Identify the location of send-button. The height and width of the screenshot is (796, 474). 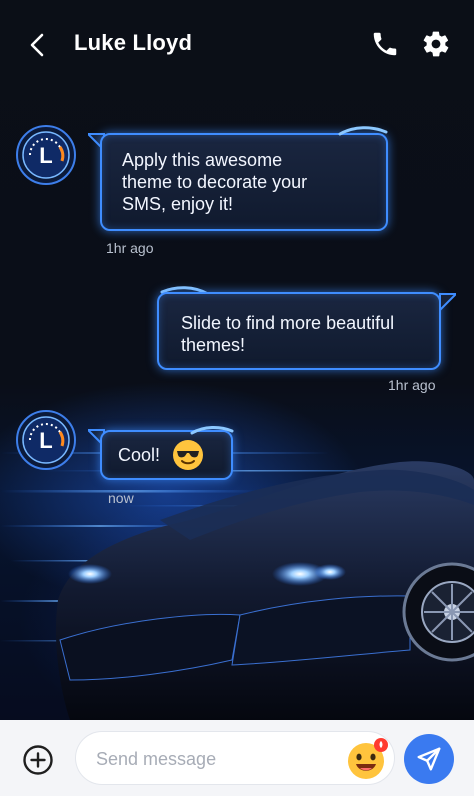
(429, 759).